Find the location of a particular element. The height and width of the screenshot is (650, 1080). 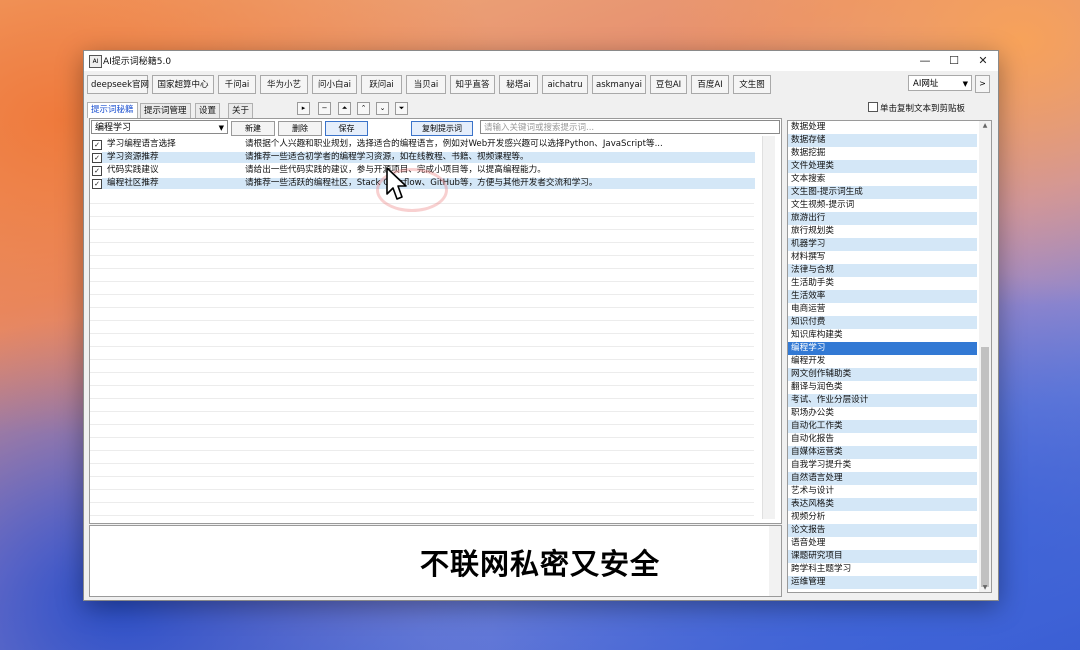

toolbar-button-deepseek: deepseek官网 is located at coordinates (118, 84).